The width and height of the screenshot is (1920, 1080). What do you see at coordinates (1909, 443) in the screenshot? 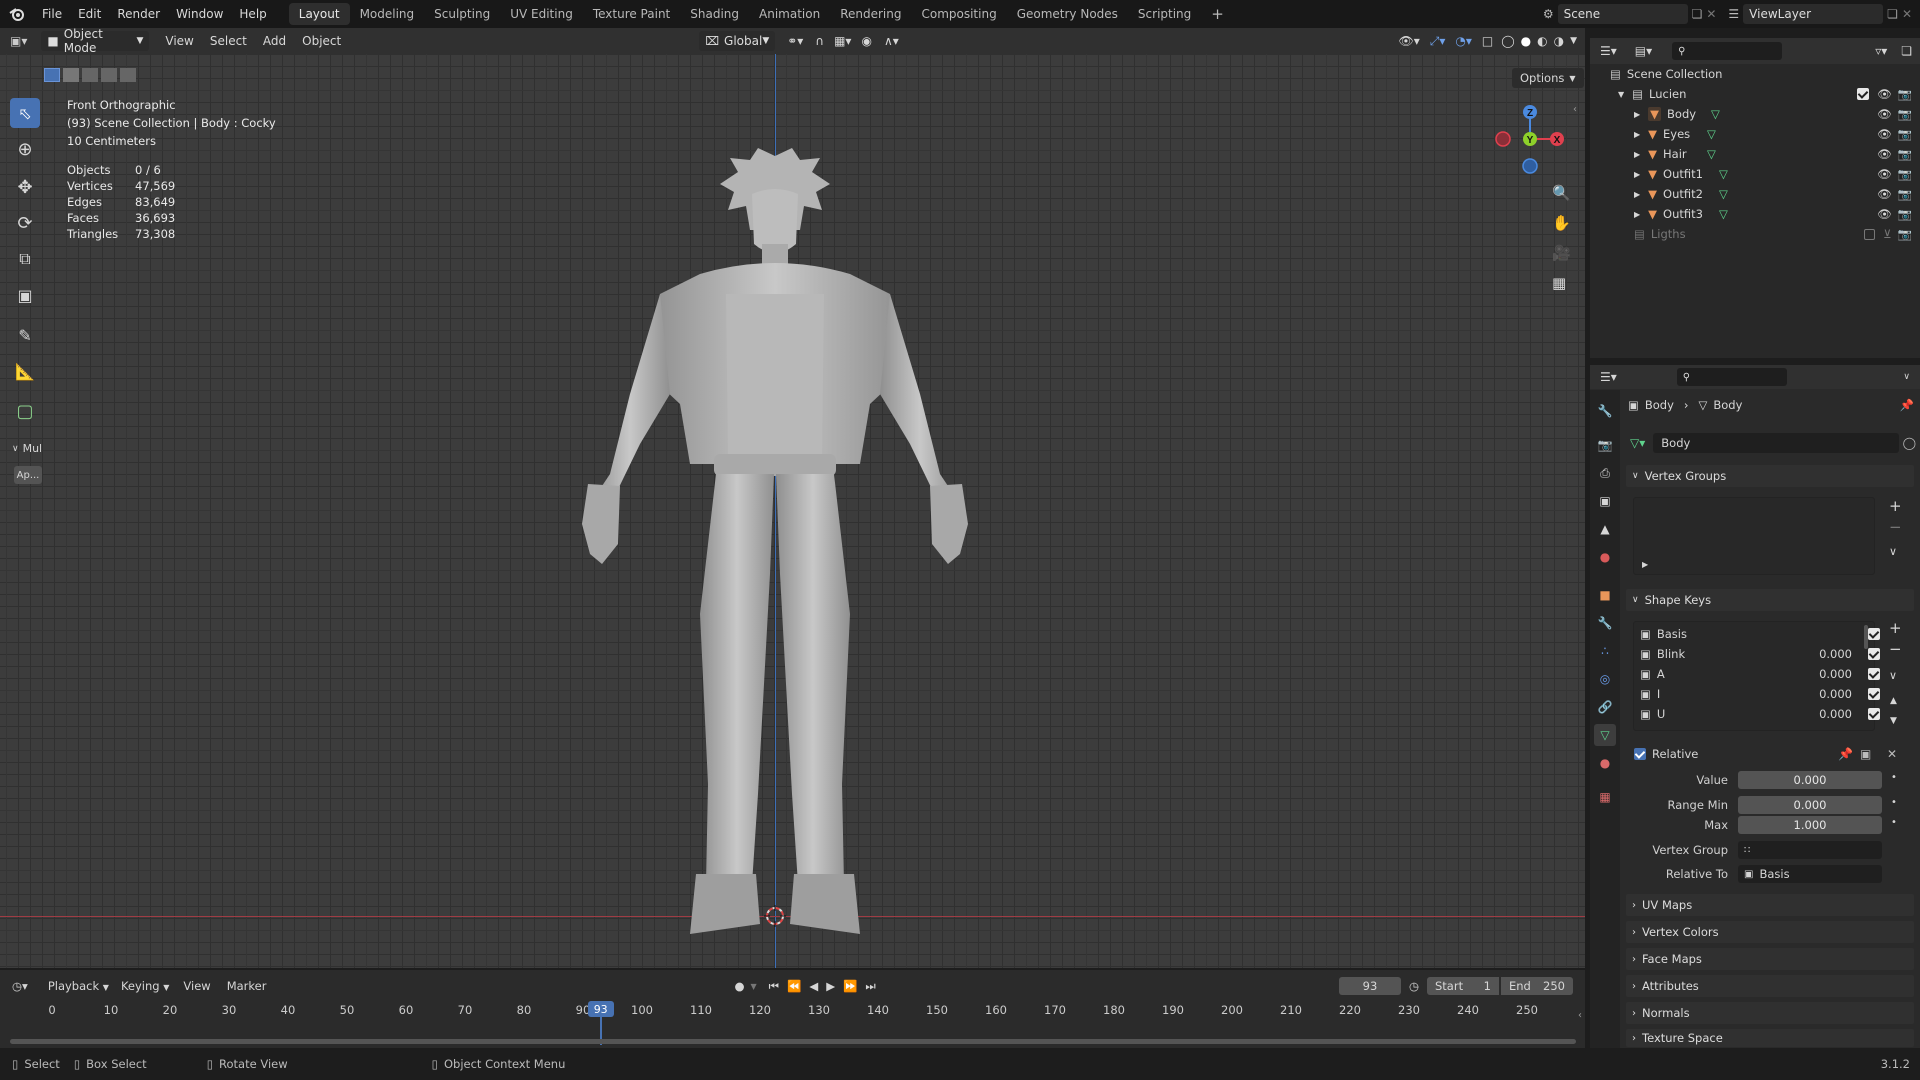
I see `fake-user-shield-icon: ◯` at bounding box center [1909, 443].